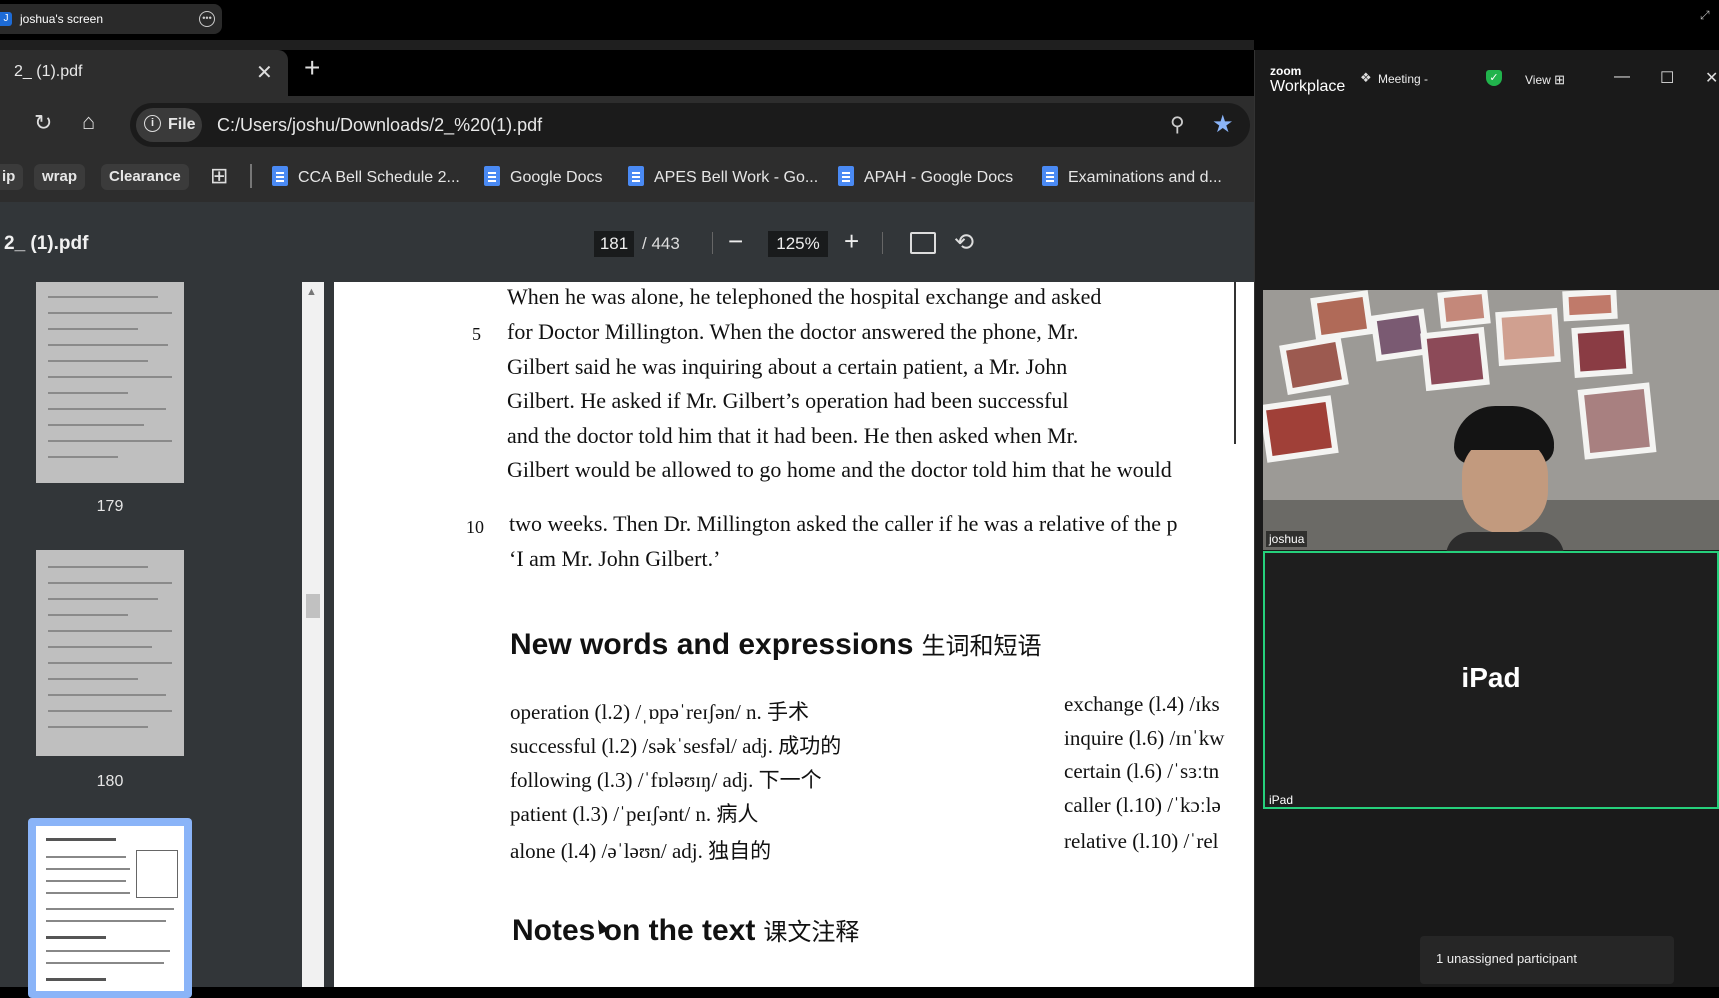 The width and height of the screenshot is (1719, 998). Describe the element at coordinates (1494, 78) in the screenshot. I see `security-shield-icon: ✓` at that location.